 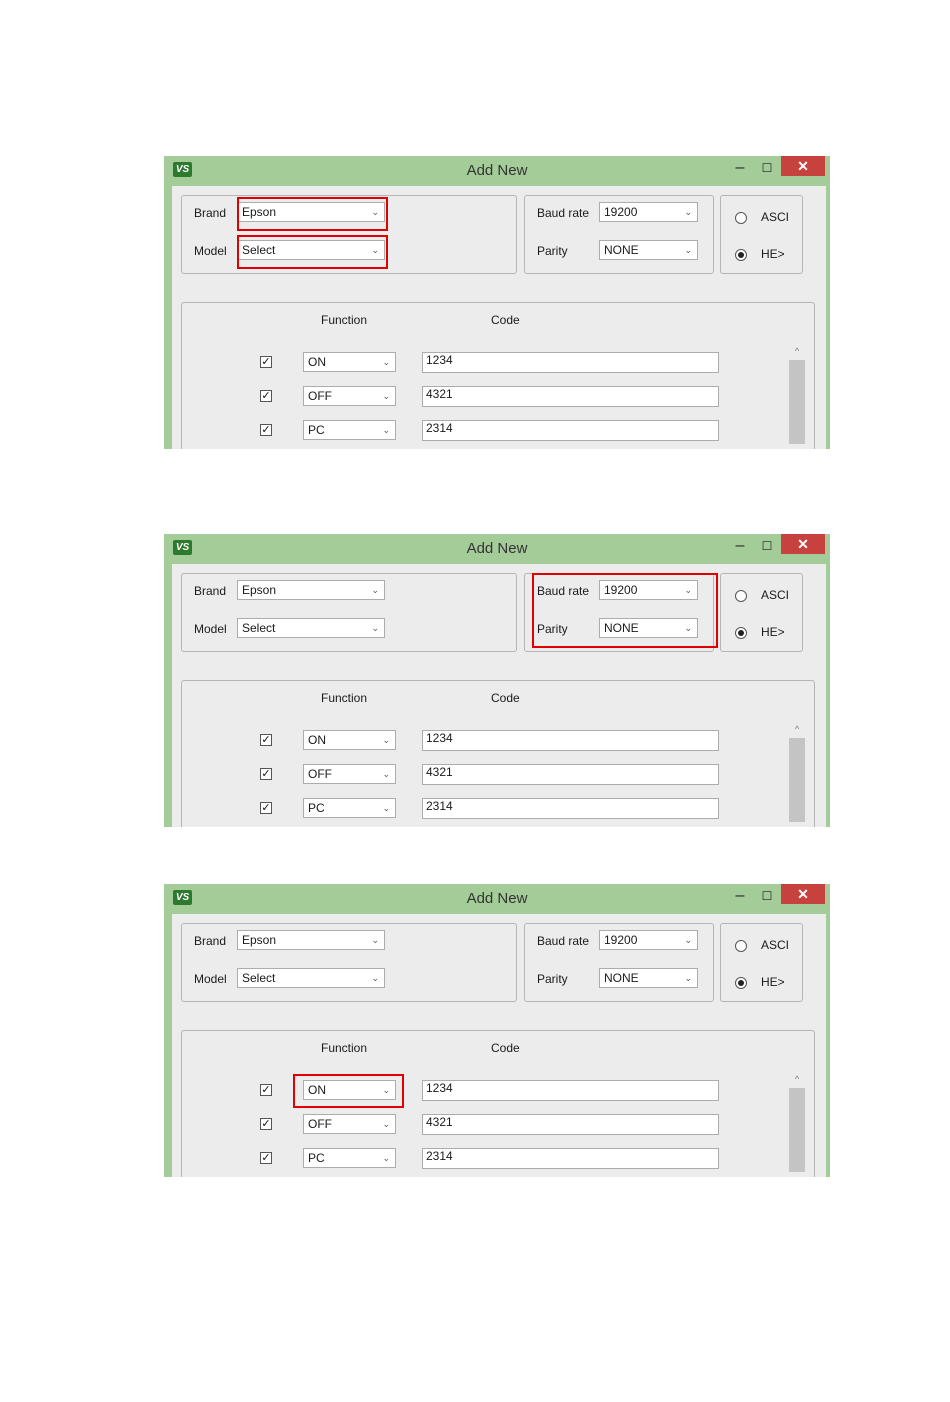 What do you see at coordinates (552, 979) in the screenshot?
I see `parity-label: Parity` at bounding box center [552, 979].